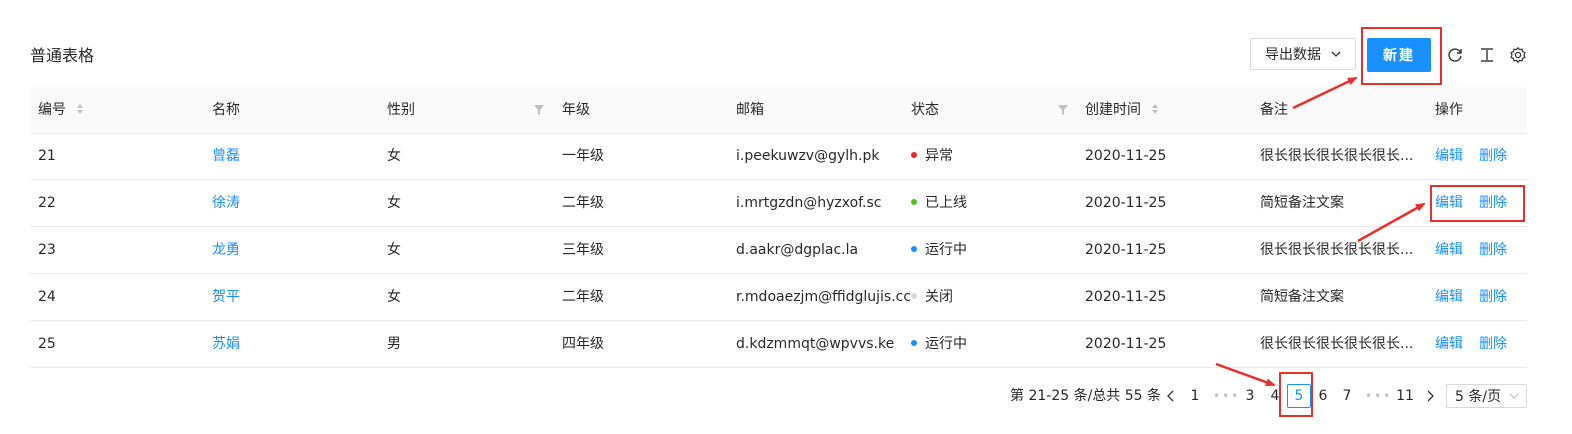 The image size is (1572, 434). I want to click on cell-id: 21, so click(47, 156).